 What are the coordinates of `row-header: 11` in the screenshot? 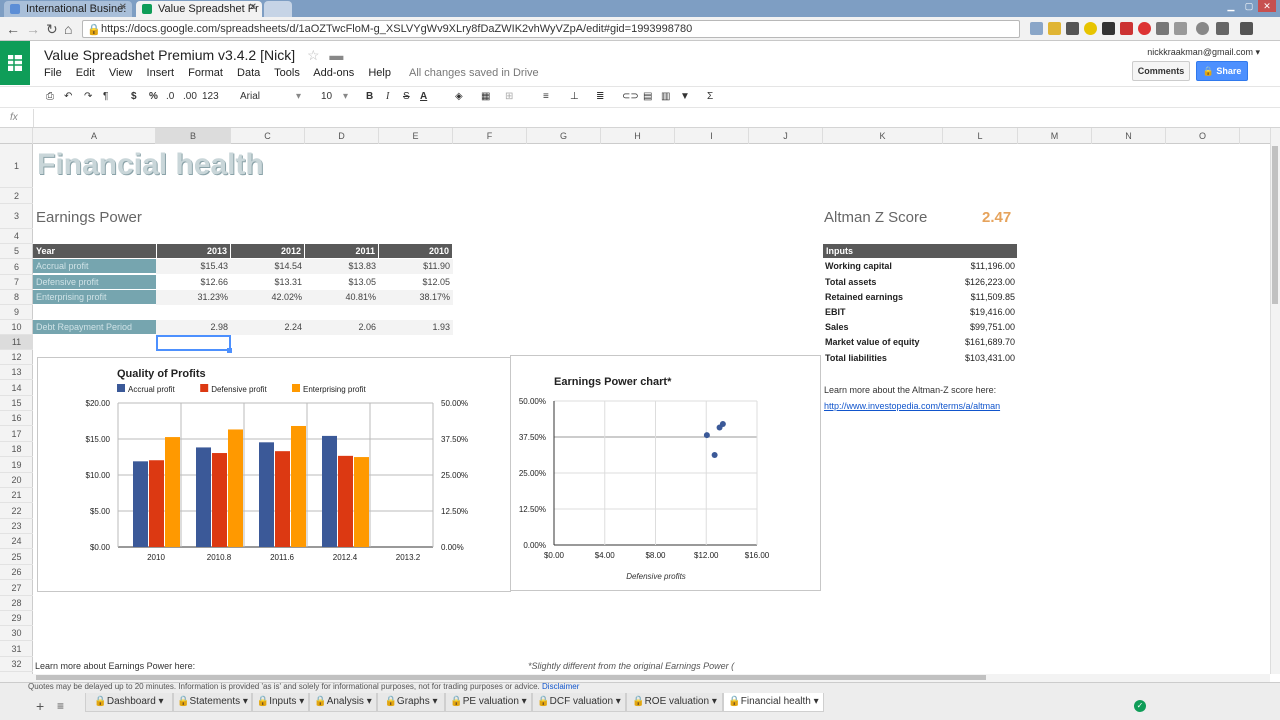 It's located at (16, 342).